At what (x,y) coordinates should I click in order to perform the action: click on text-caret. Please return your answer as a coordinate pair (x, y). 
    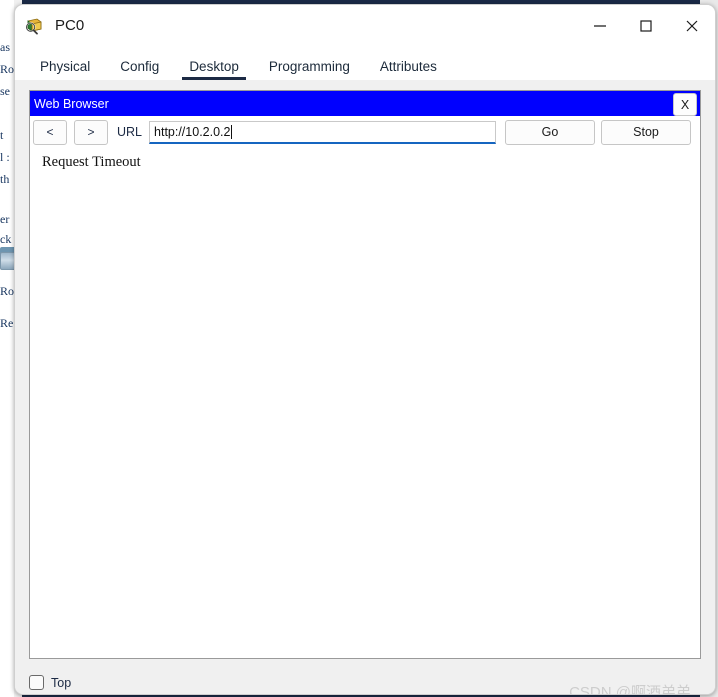
    Looking at the image, I should click on (232, 131).